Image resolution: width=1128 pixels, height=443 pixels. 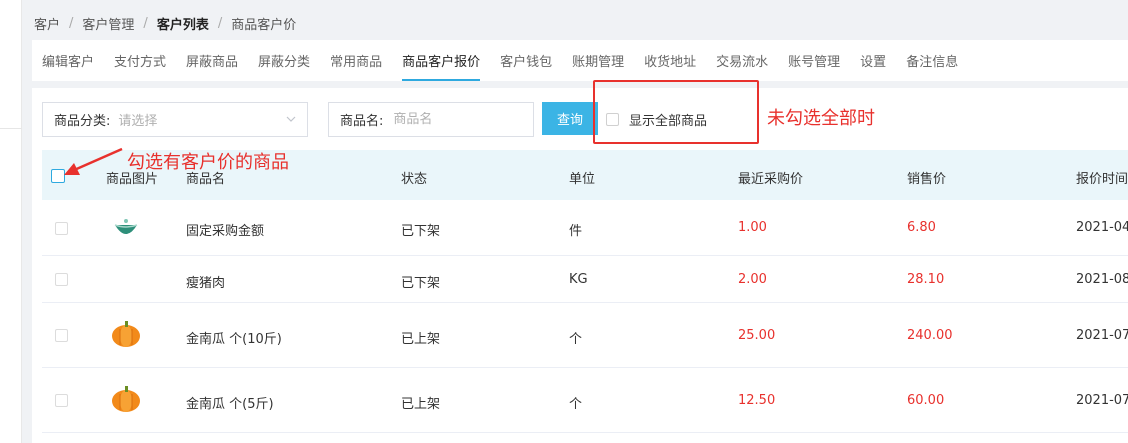 I want to click on product-name-filter: 商品名:, so click(x=431, y=119).